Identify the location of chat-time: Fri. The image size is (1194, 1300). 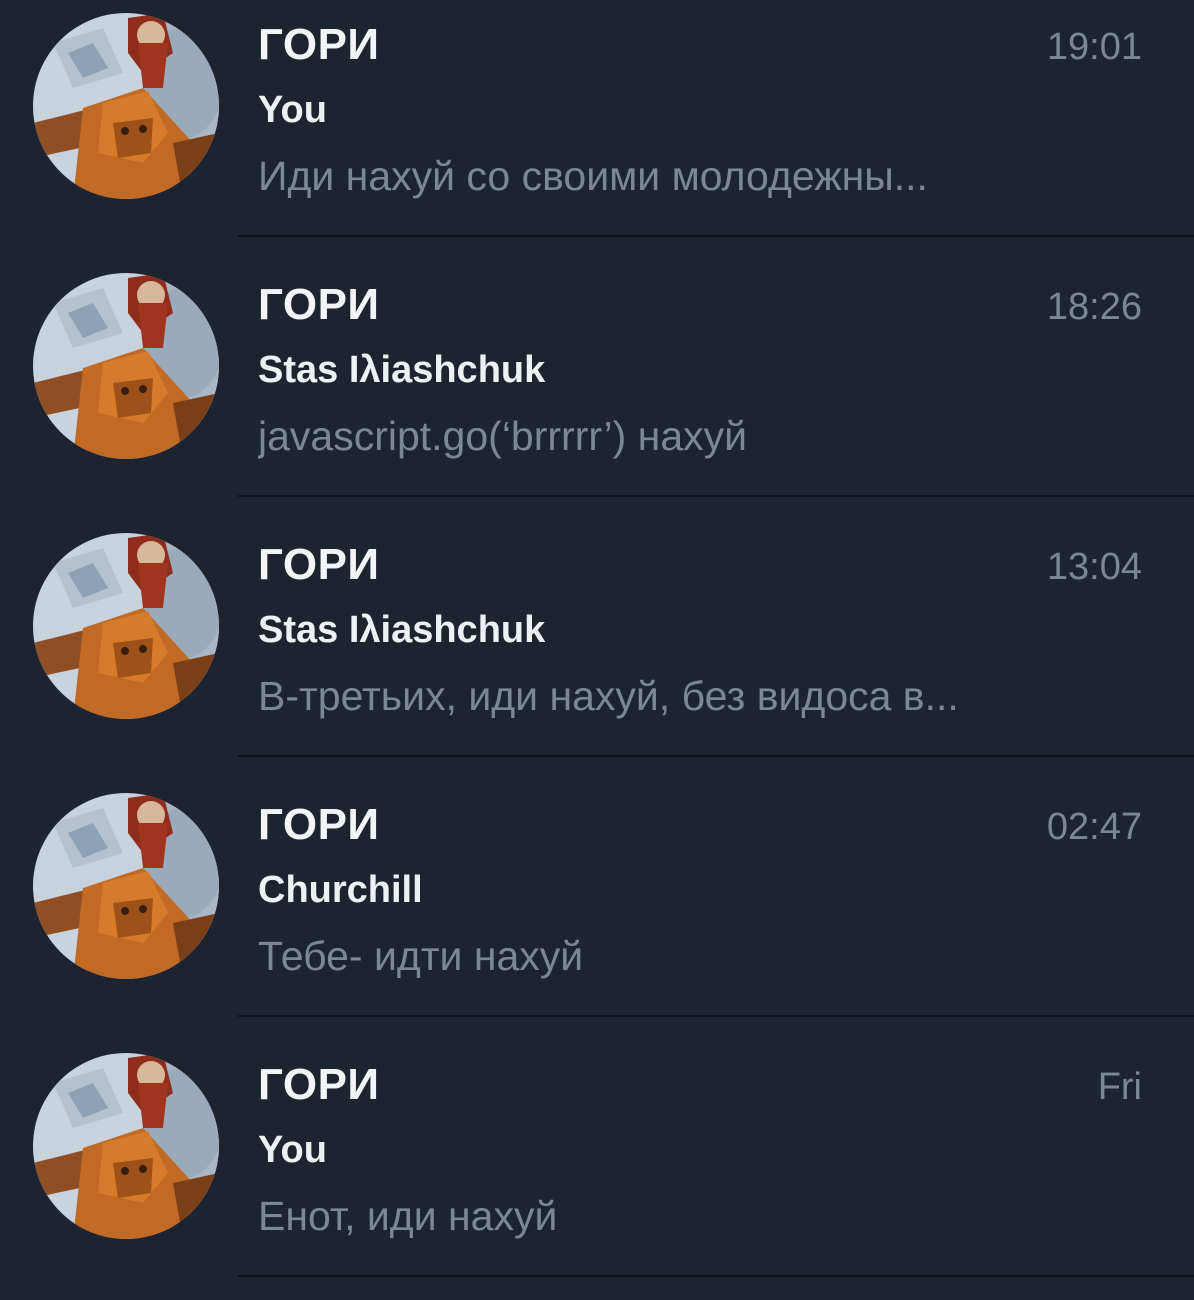
(1119, 1087).